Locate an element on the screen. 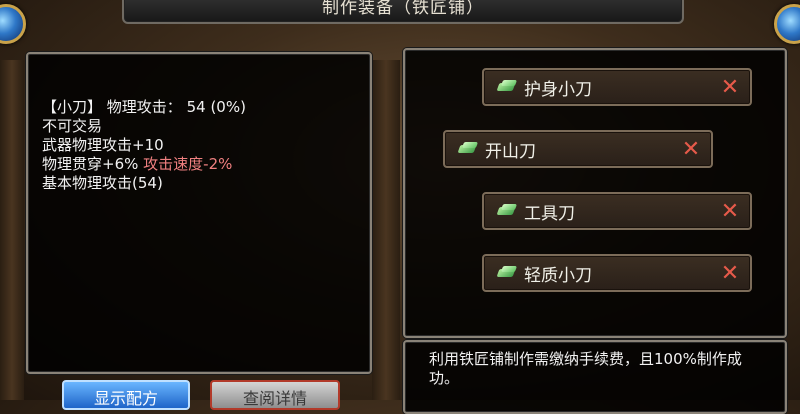 The width and height of the screenshot is (800, 414). recipe-item: 轻质小刀 ✕ is located at coordinates (617, 273).